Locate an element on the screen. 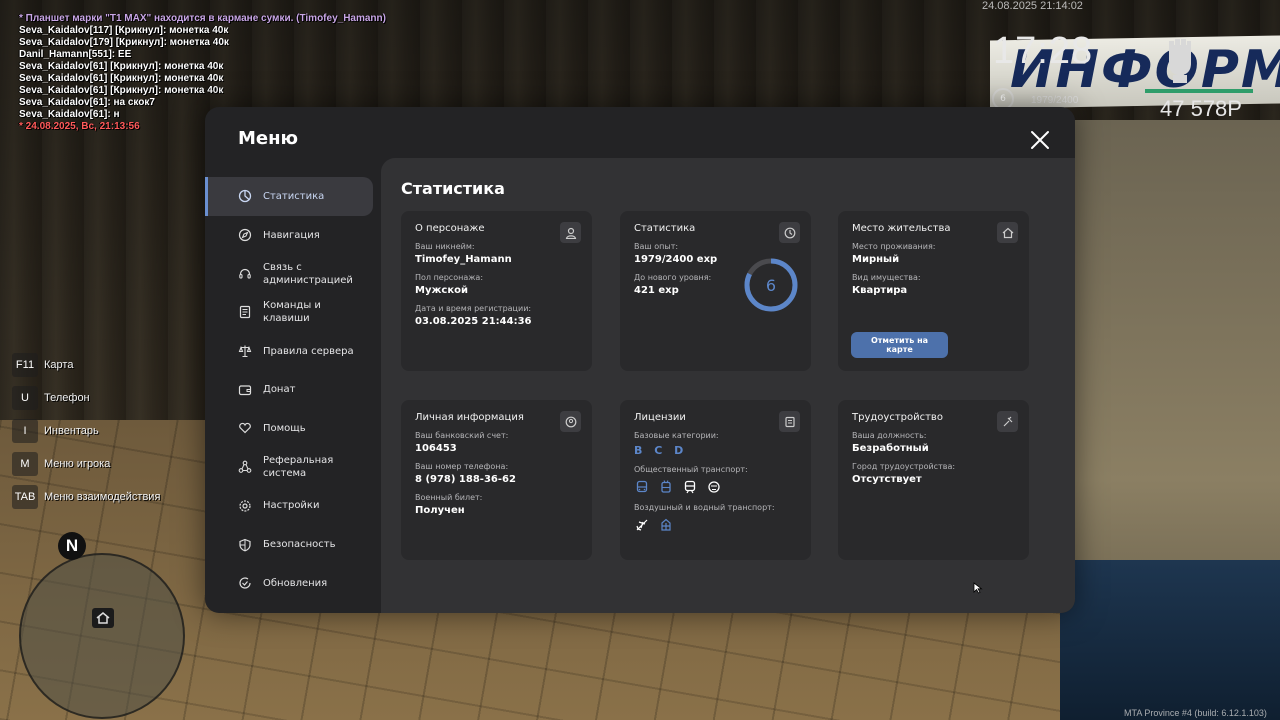  sidebar-item: Связь с администрацией is located at coordinates (293, 273).